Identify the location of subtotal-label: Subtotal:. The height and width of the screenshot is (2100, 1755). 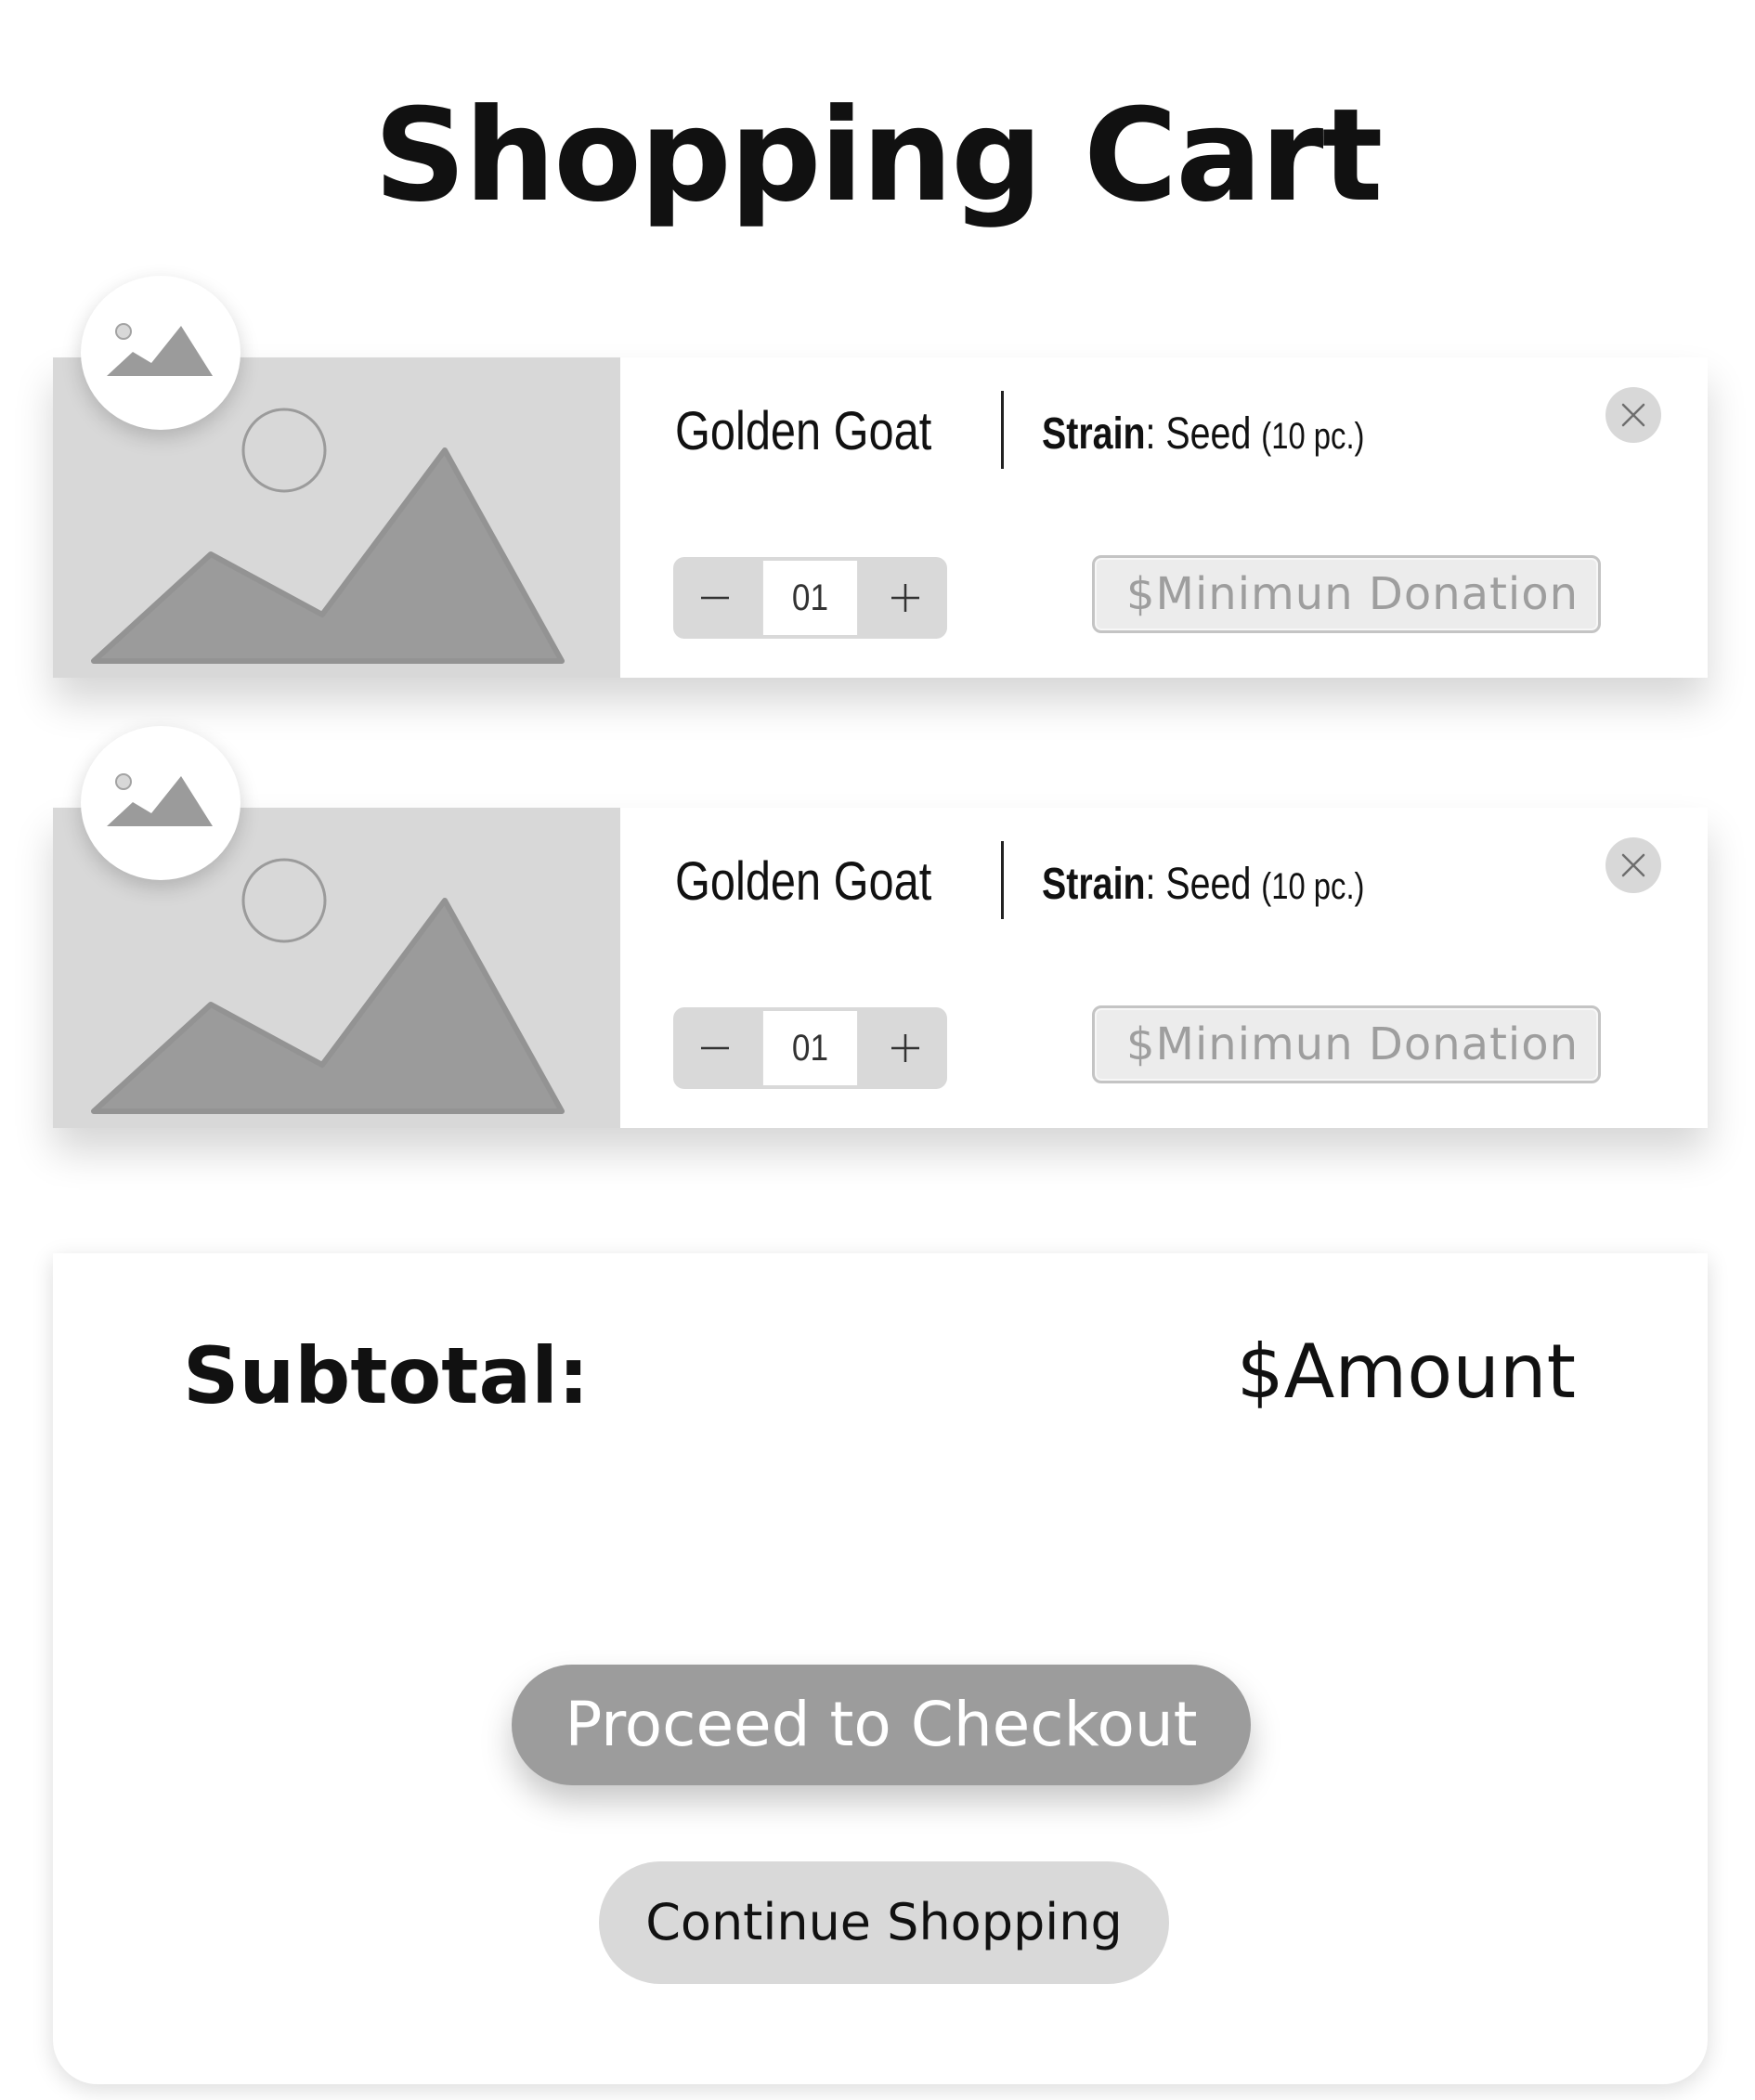
(386, 1376).